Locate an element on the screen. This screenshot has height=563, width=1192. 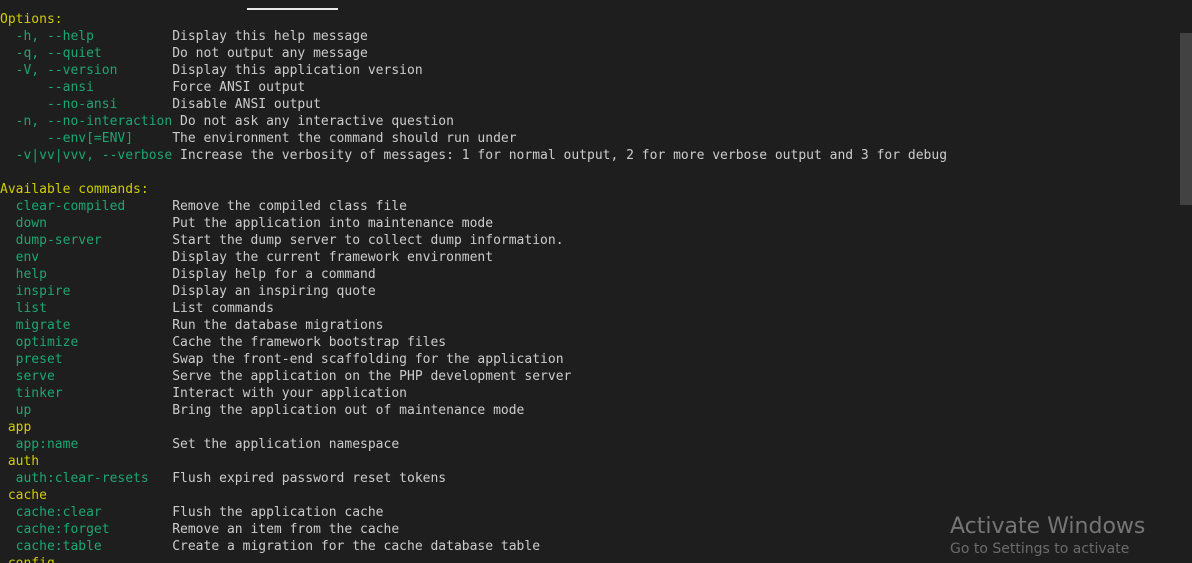
command-group-name-15: auth is located at coordinates (20, 461).